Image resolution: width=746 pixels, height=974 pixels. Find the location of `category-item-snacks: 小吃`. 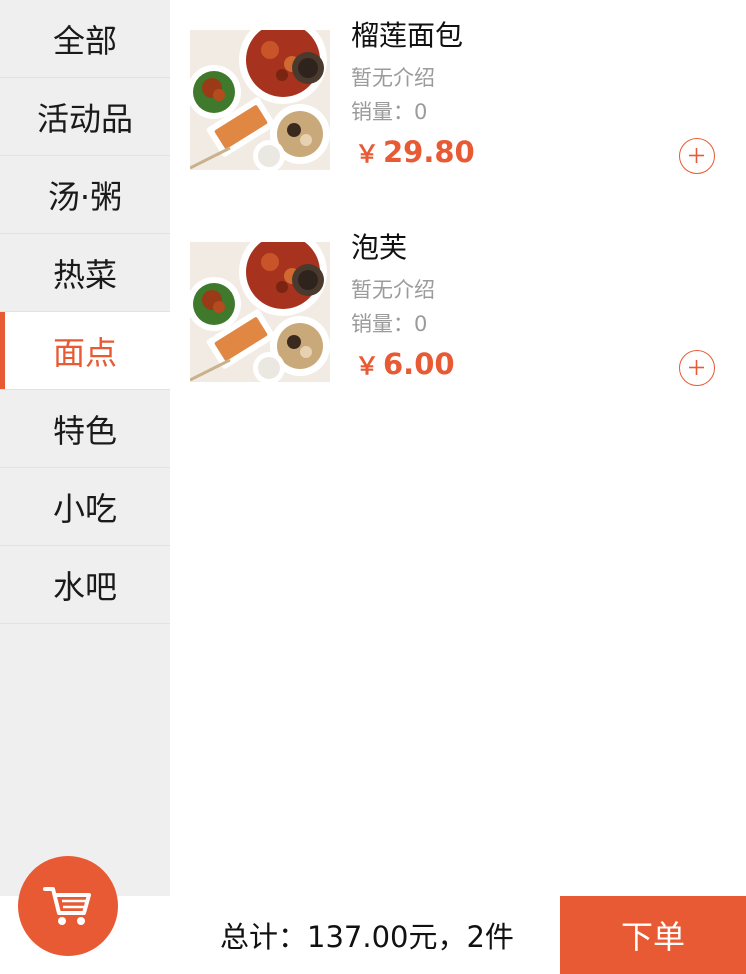

category-item-snacks: 小吃 is located at coordinates (85, 507).